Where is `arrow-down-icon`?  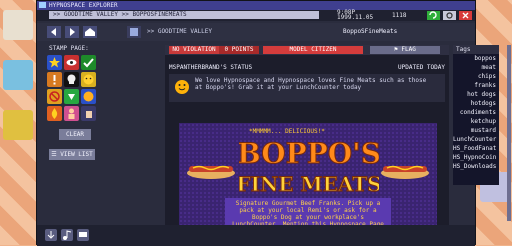
arrow-down-icon is located at coordinates (71, 97).